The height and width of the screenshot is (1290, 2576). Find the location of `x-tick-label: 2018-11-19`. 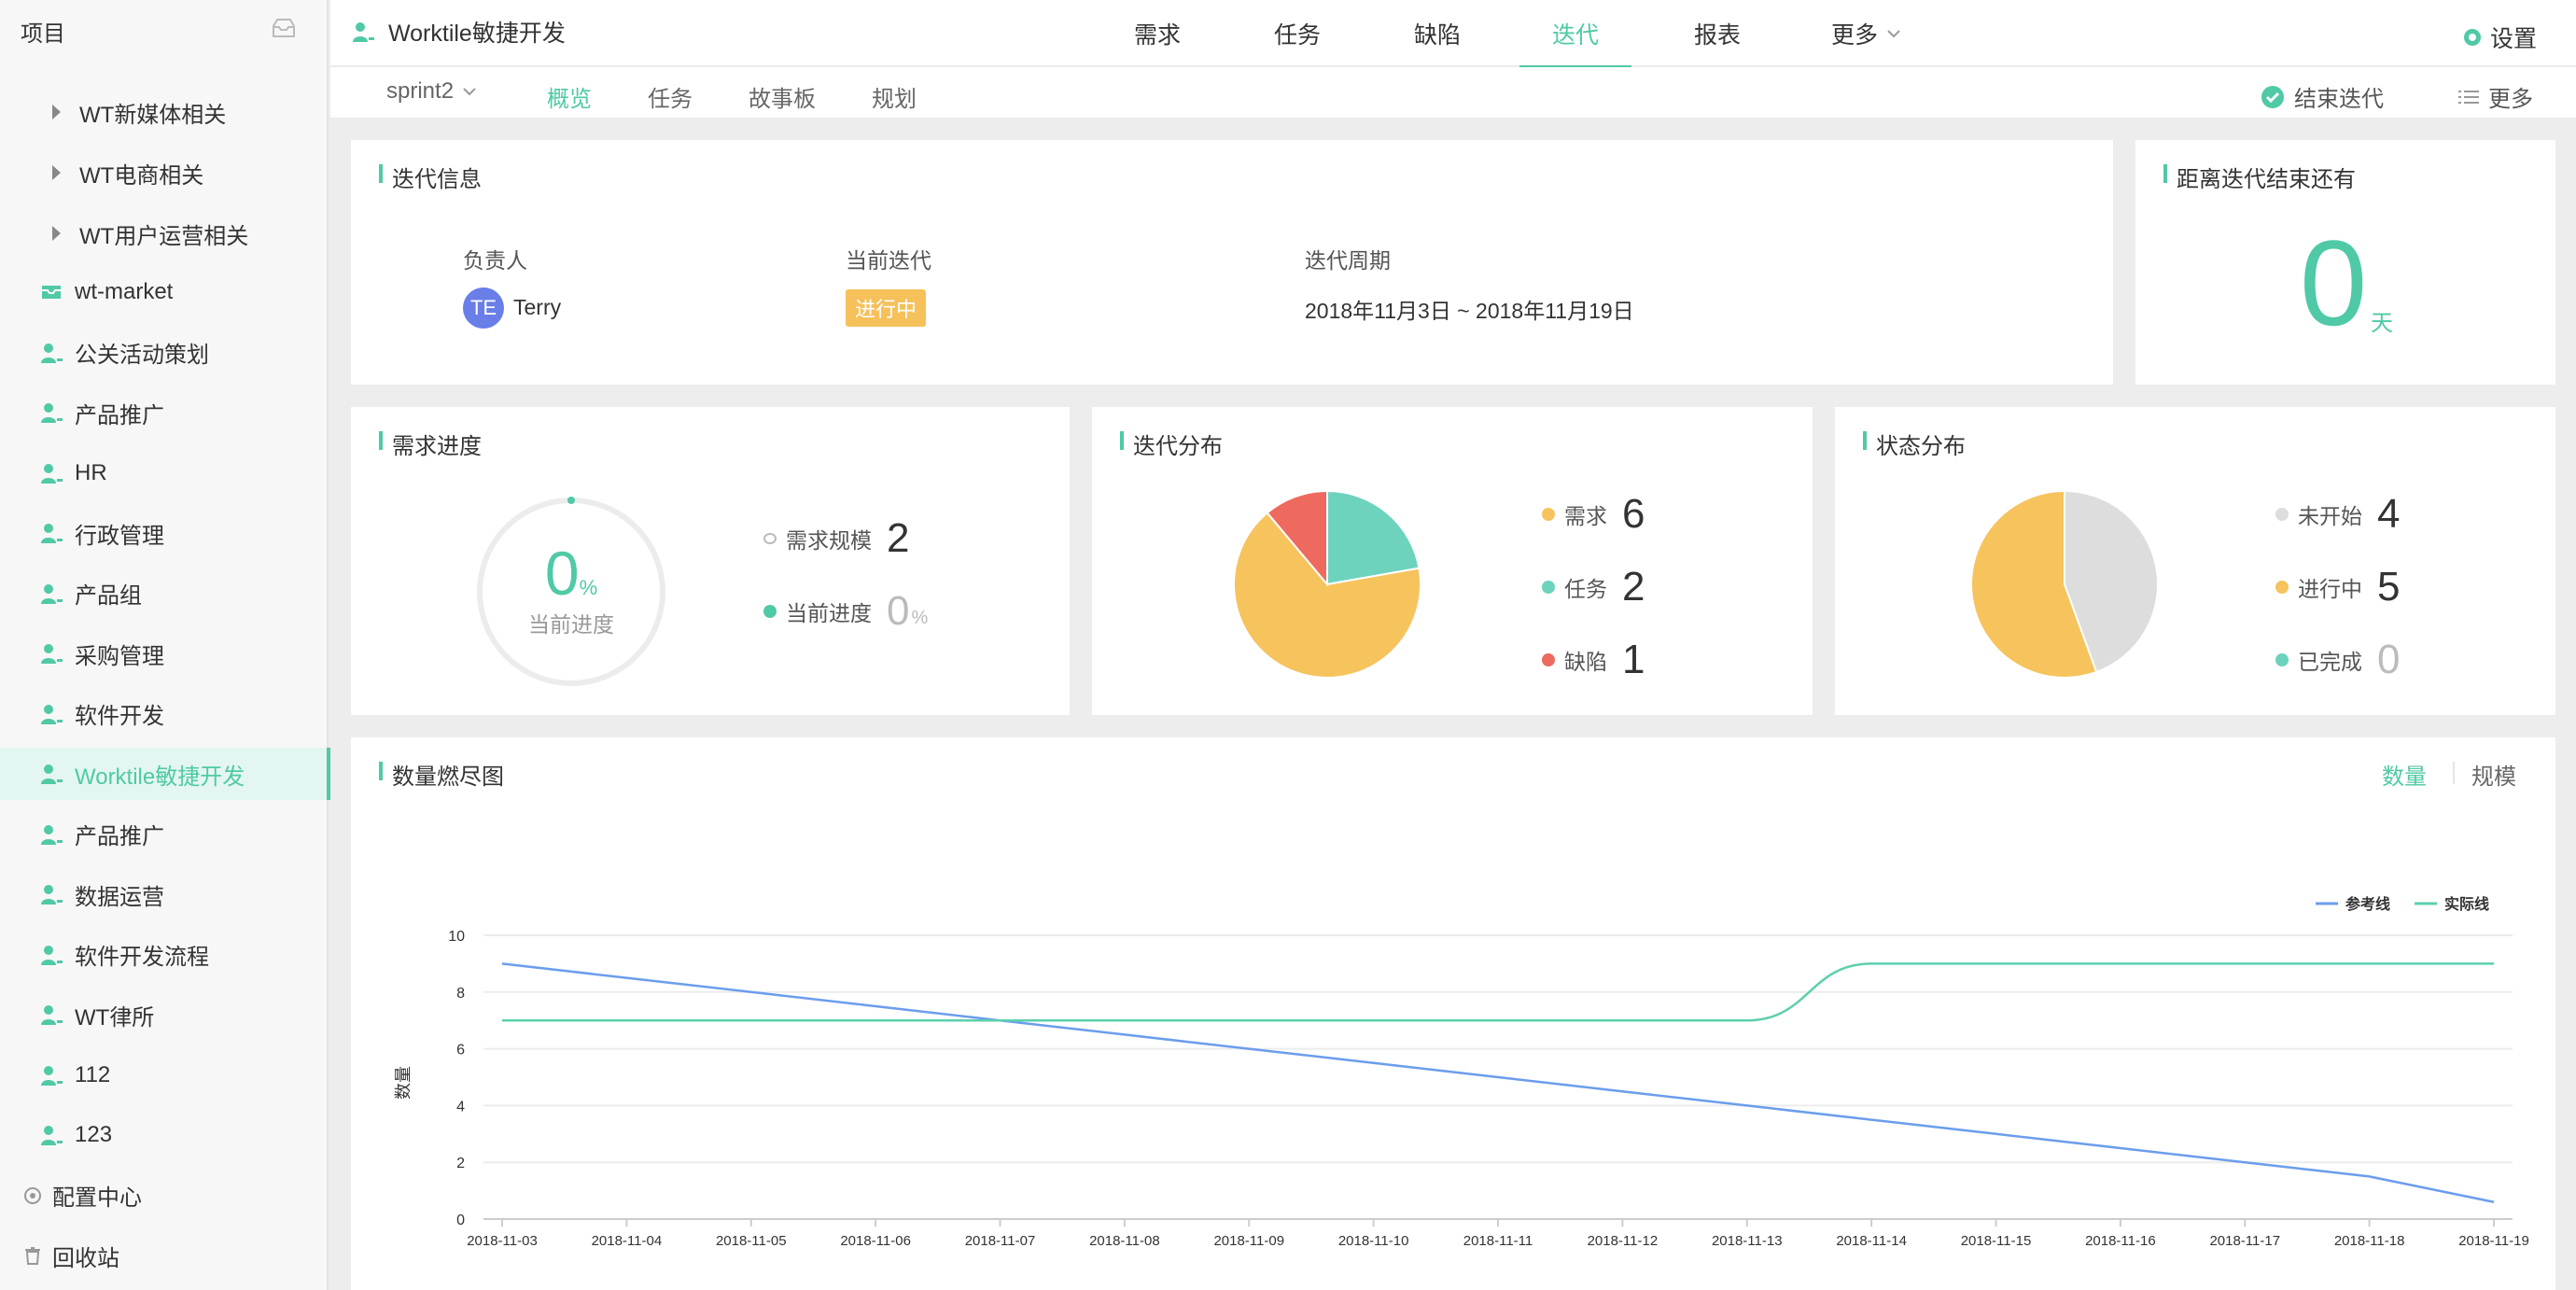

x-tick-label: 2018-11-19 is located at coordinates (2493, 1241).